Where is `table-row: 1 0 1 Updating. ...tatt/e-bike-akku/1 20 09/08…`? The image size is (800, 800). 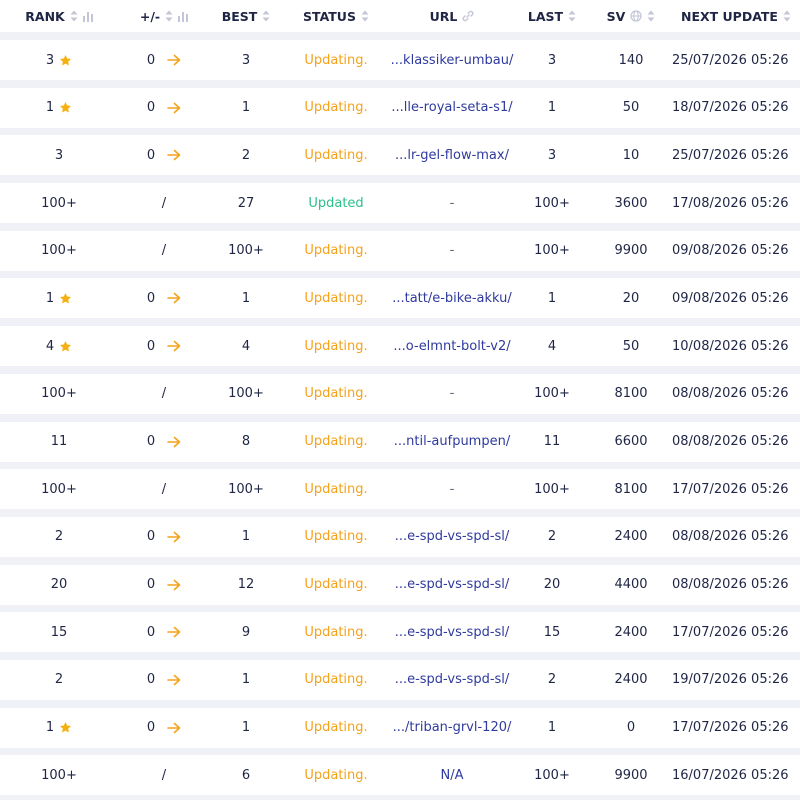
table-row: 1 0 1 Updating. ...tatt/e-bike-akku/1 20 09/08… is located at coordinates (400, 298).